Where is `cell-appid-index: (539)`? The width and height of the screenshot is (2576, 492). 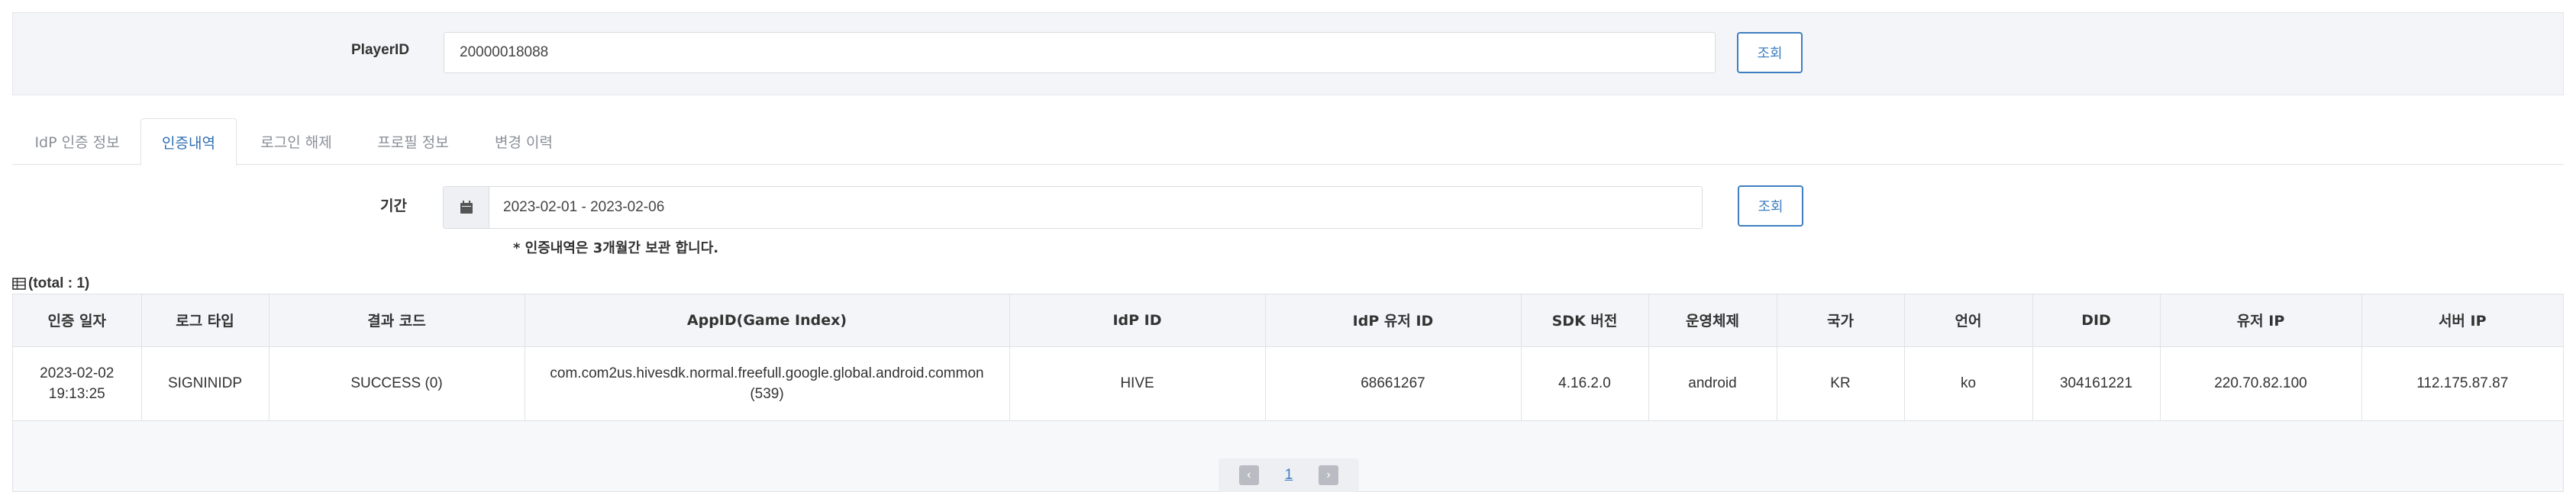
cell-appid-index: (539) is located at coordinates (767, 393).